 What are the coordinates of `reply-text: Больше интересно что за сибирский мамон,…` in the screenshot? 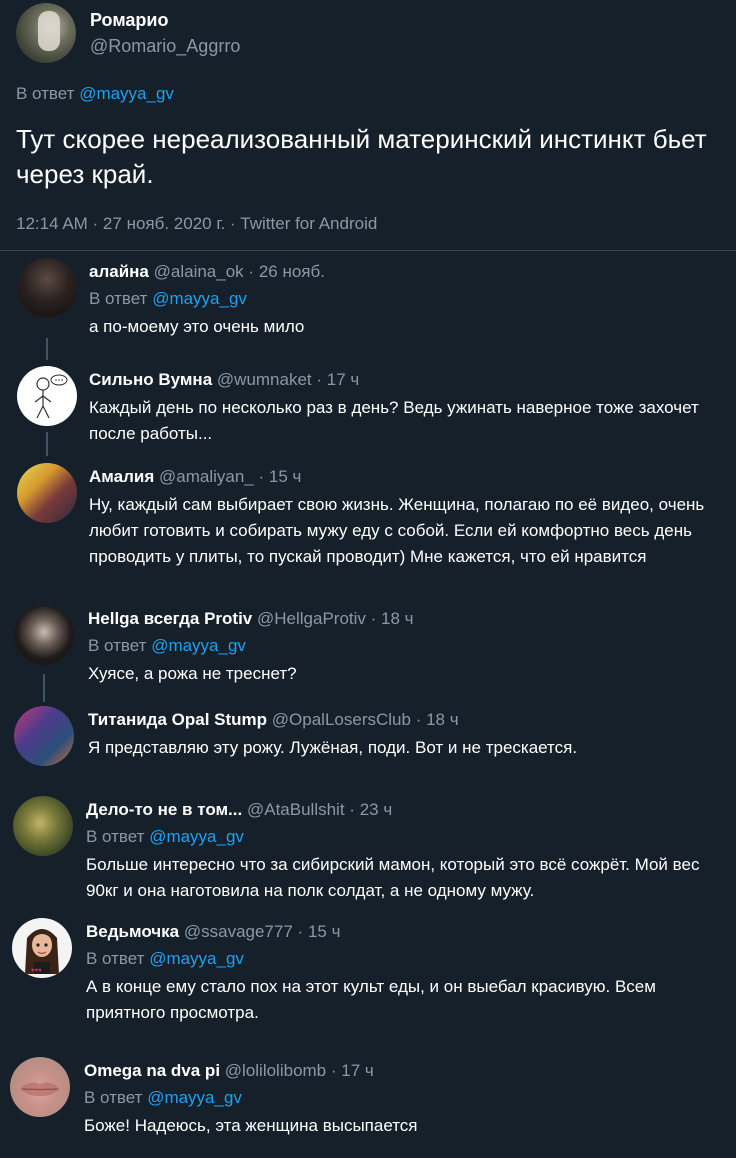 It's located at (393, 877).